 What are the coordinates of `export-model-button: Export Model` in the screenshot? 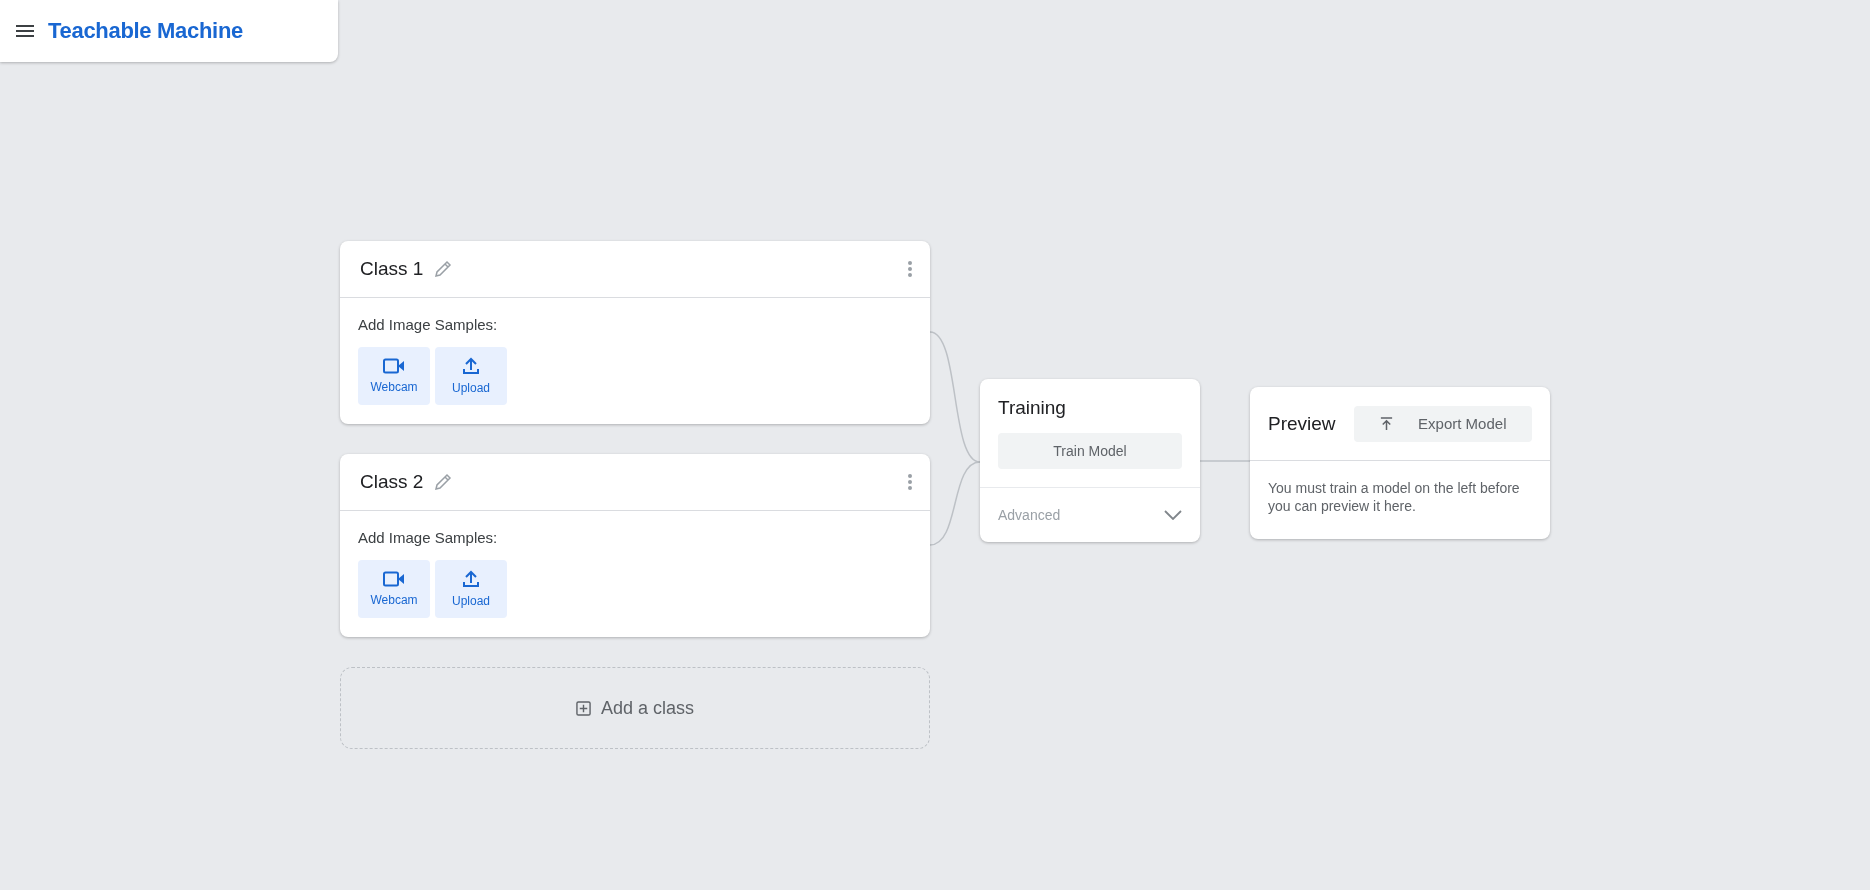 It's located at (1442, 423).